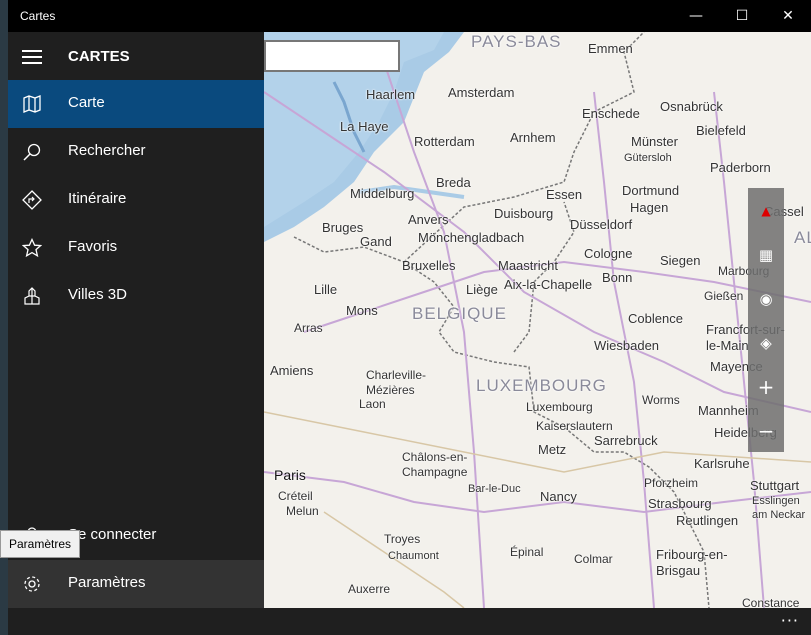 This screenshot has height=635, width=811. Describe the element at coordinates (459, 313) in the screenshot. I see `map-label-country: BELGIQUE` at that location.